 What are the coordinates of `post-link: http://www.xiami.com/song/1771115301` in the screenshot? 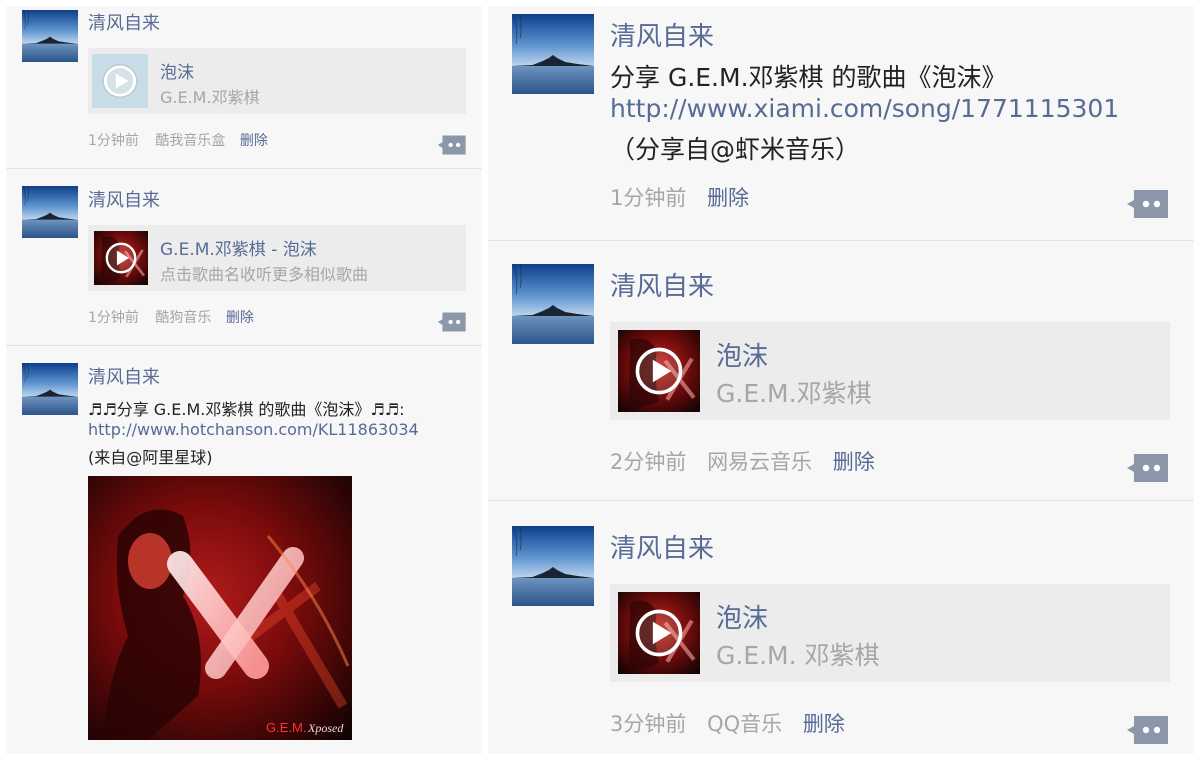 It's located at (864, 108).